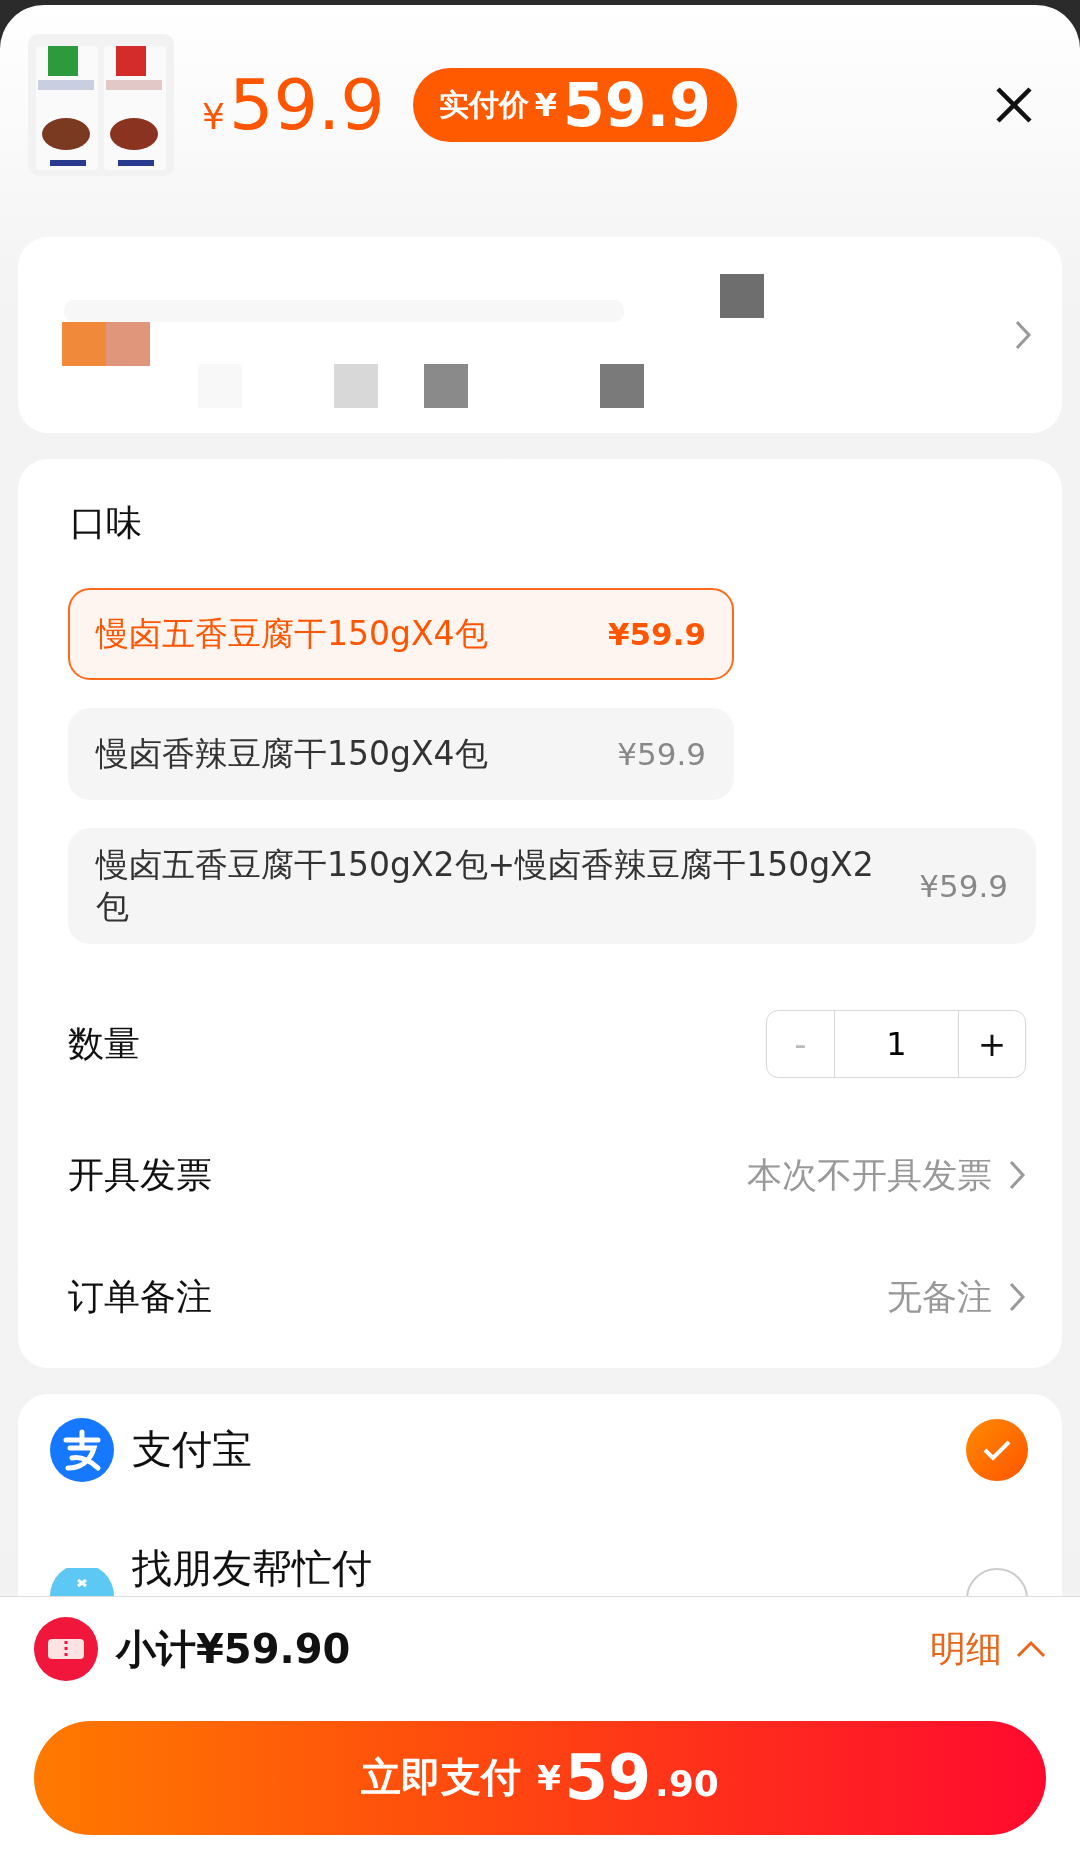  What do you see at coordinates (540, 1778) in the screenshot?
I see `pay-now-button: 立即支付 ¥59.90` at bounding box center [540, 1778].